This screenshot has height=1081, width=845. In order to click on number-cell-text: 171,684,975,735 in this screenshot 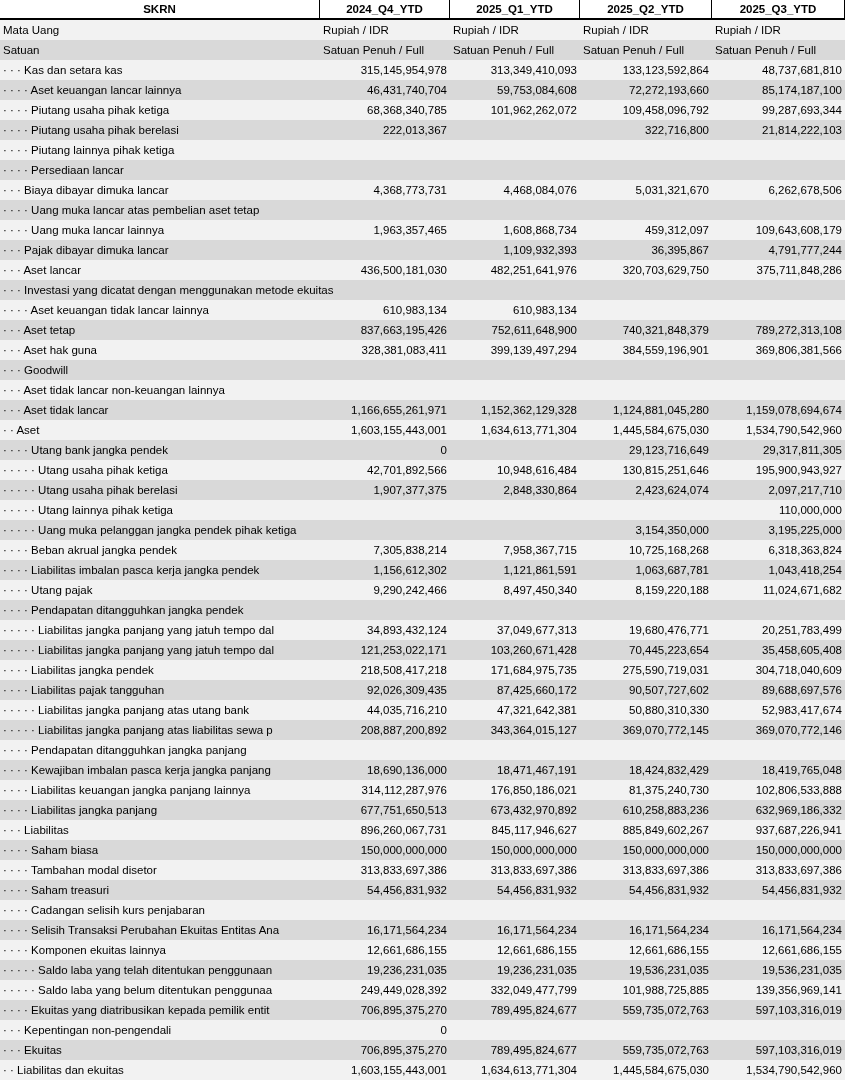, I will do `click(533, 670)`.